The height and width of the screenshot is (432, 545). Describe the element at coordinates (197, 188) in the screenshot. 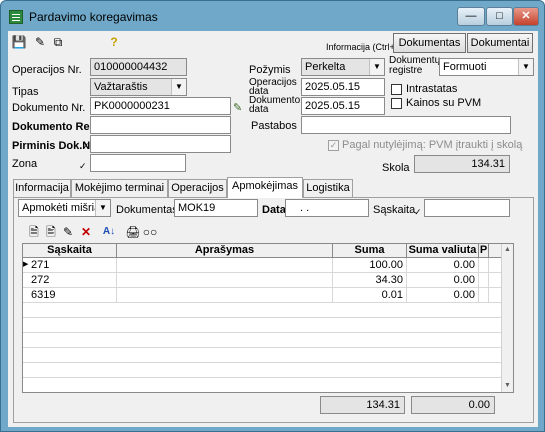

I see `tab-operacijos: Operacijos` at that location.